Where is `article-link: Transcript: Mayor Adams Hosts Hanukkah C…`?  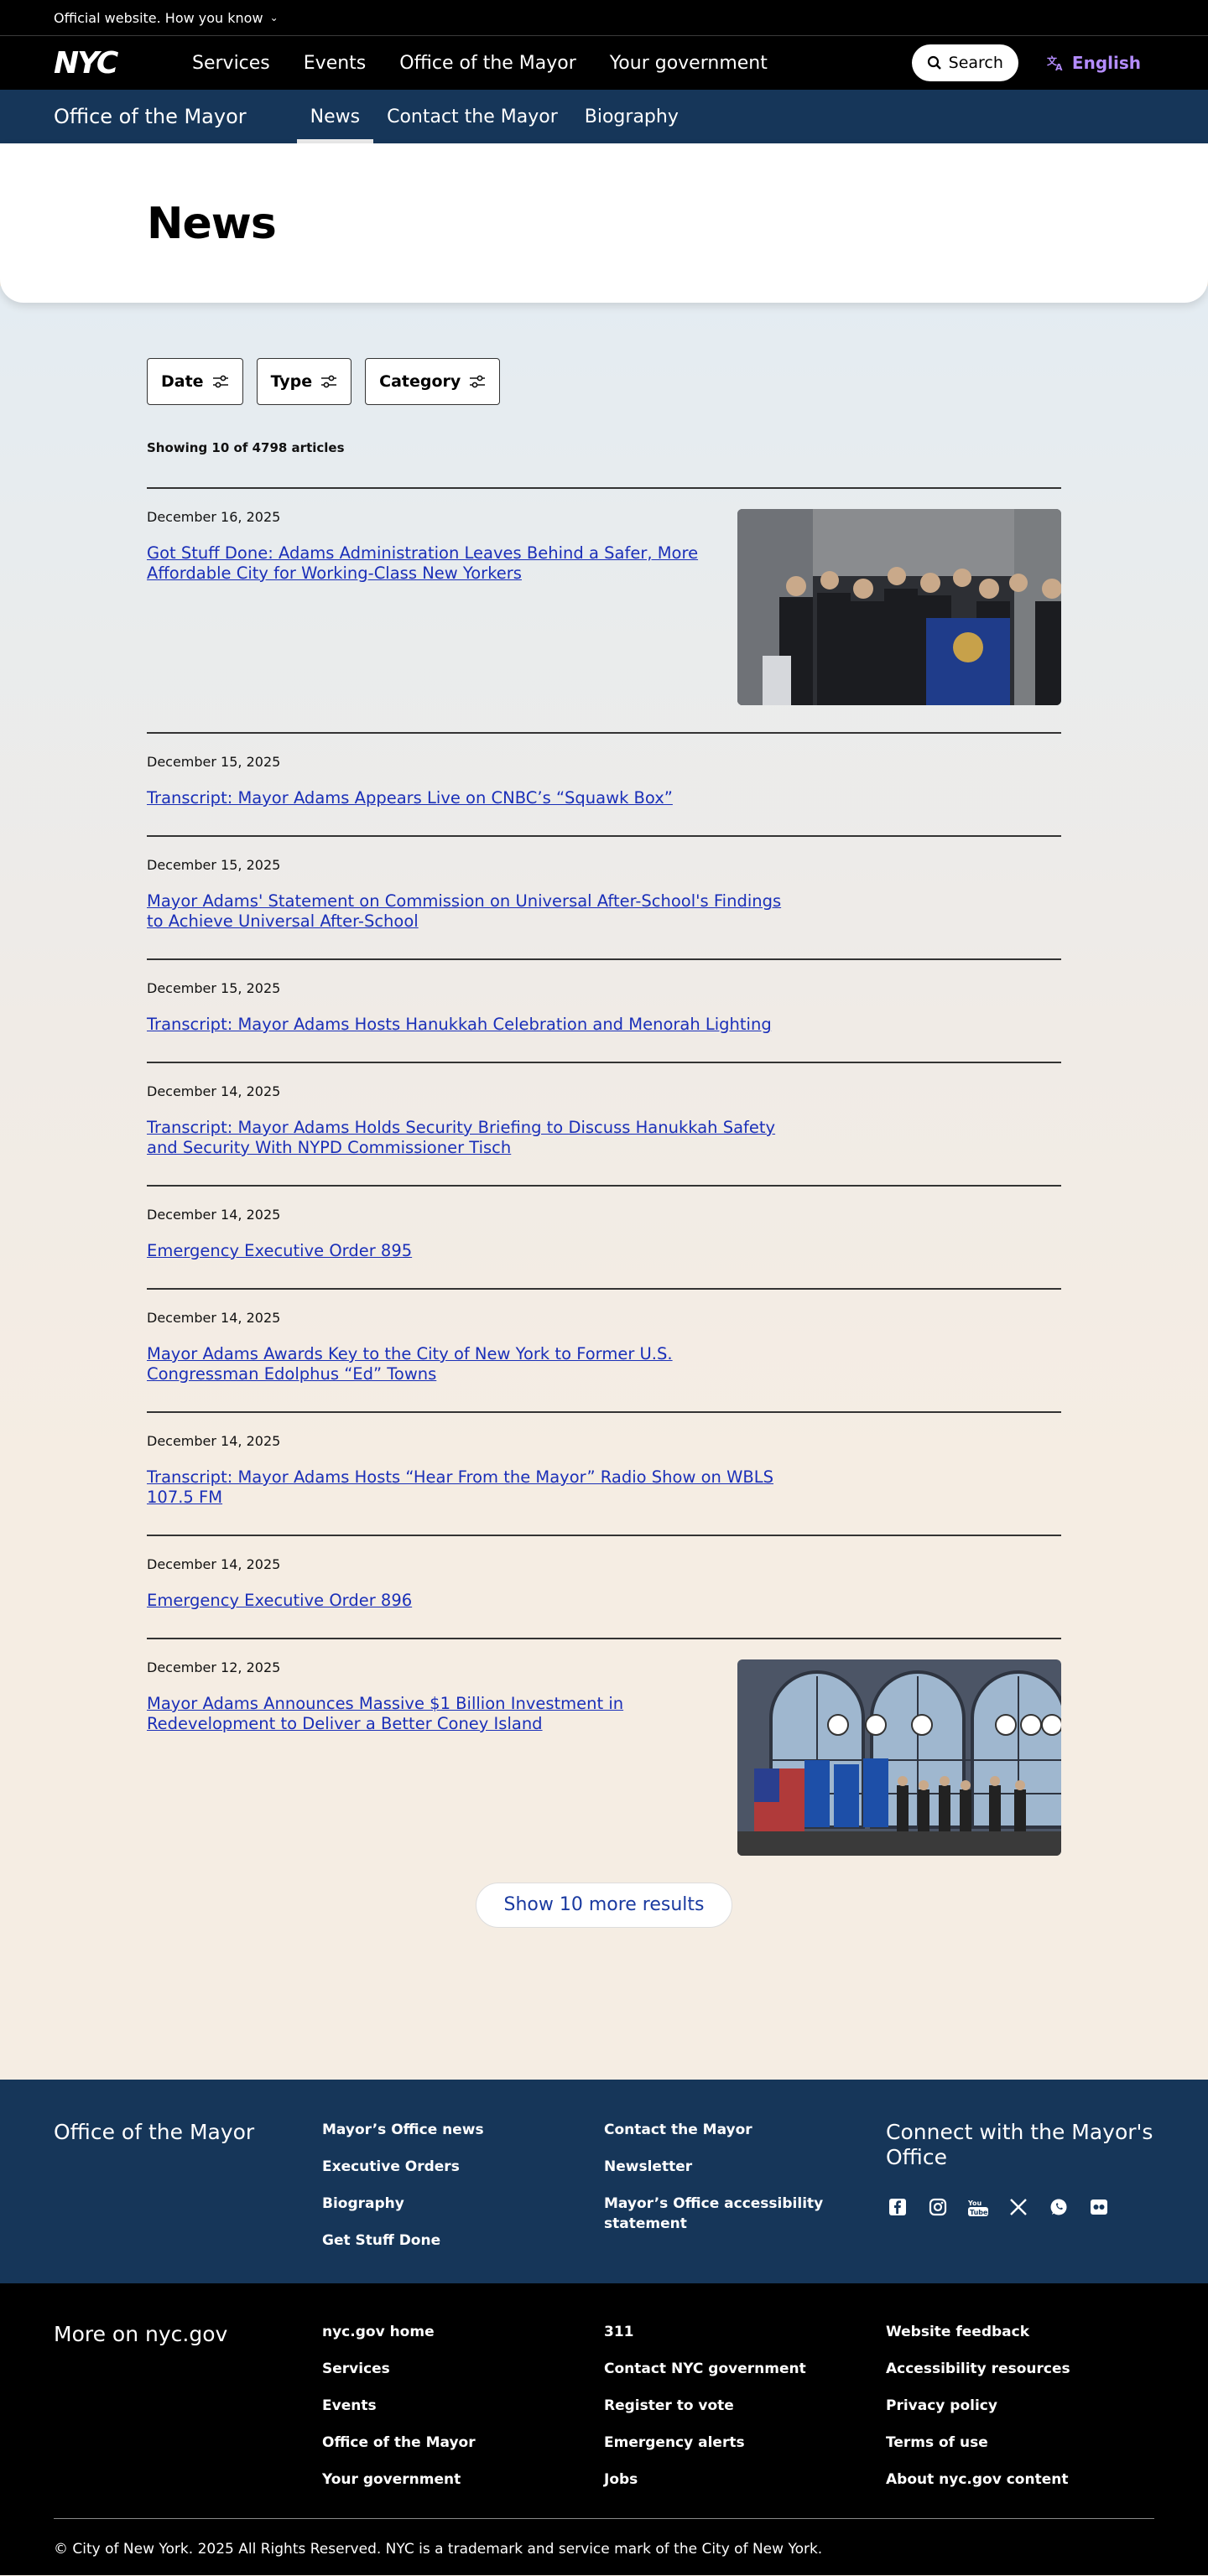
article-link: Transcript: Mayor Adams Hosts Hanukkah C… is located at coordinates (466, 1025).